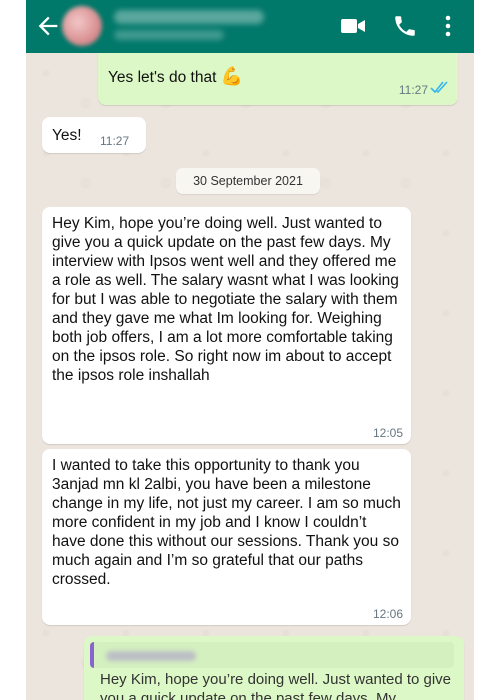 Image resolution: width=500 pixels, height=700 pixels. I want to click on avatar, so click(82, 26).